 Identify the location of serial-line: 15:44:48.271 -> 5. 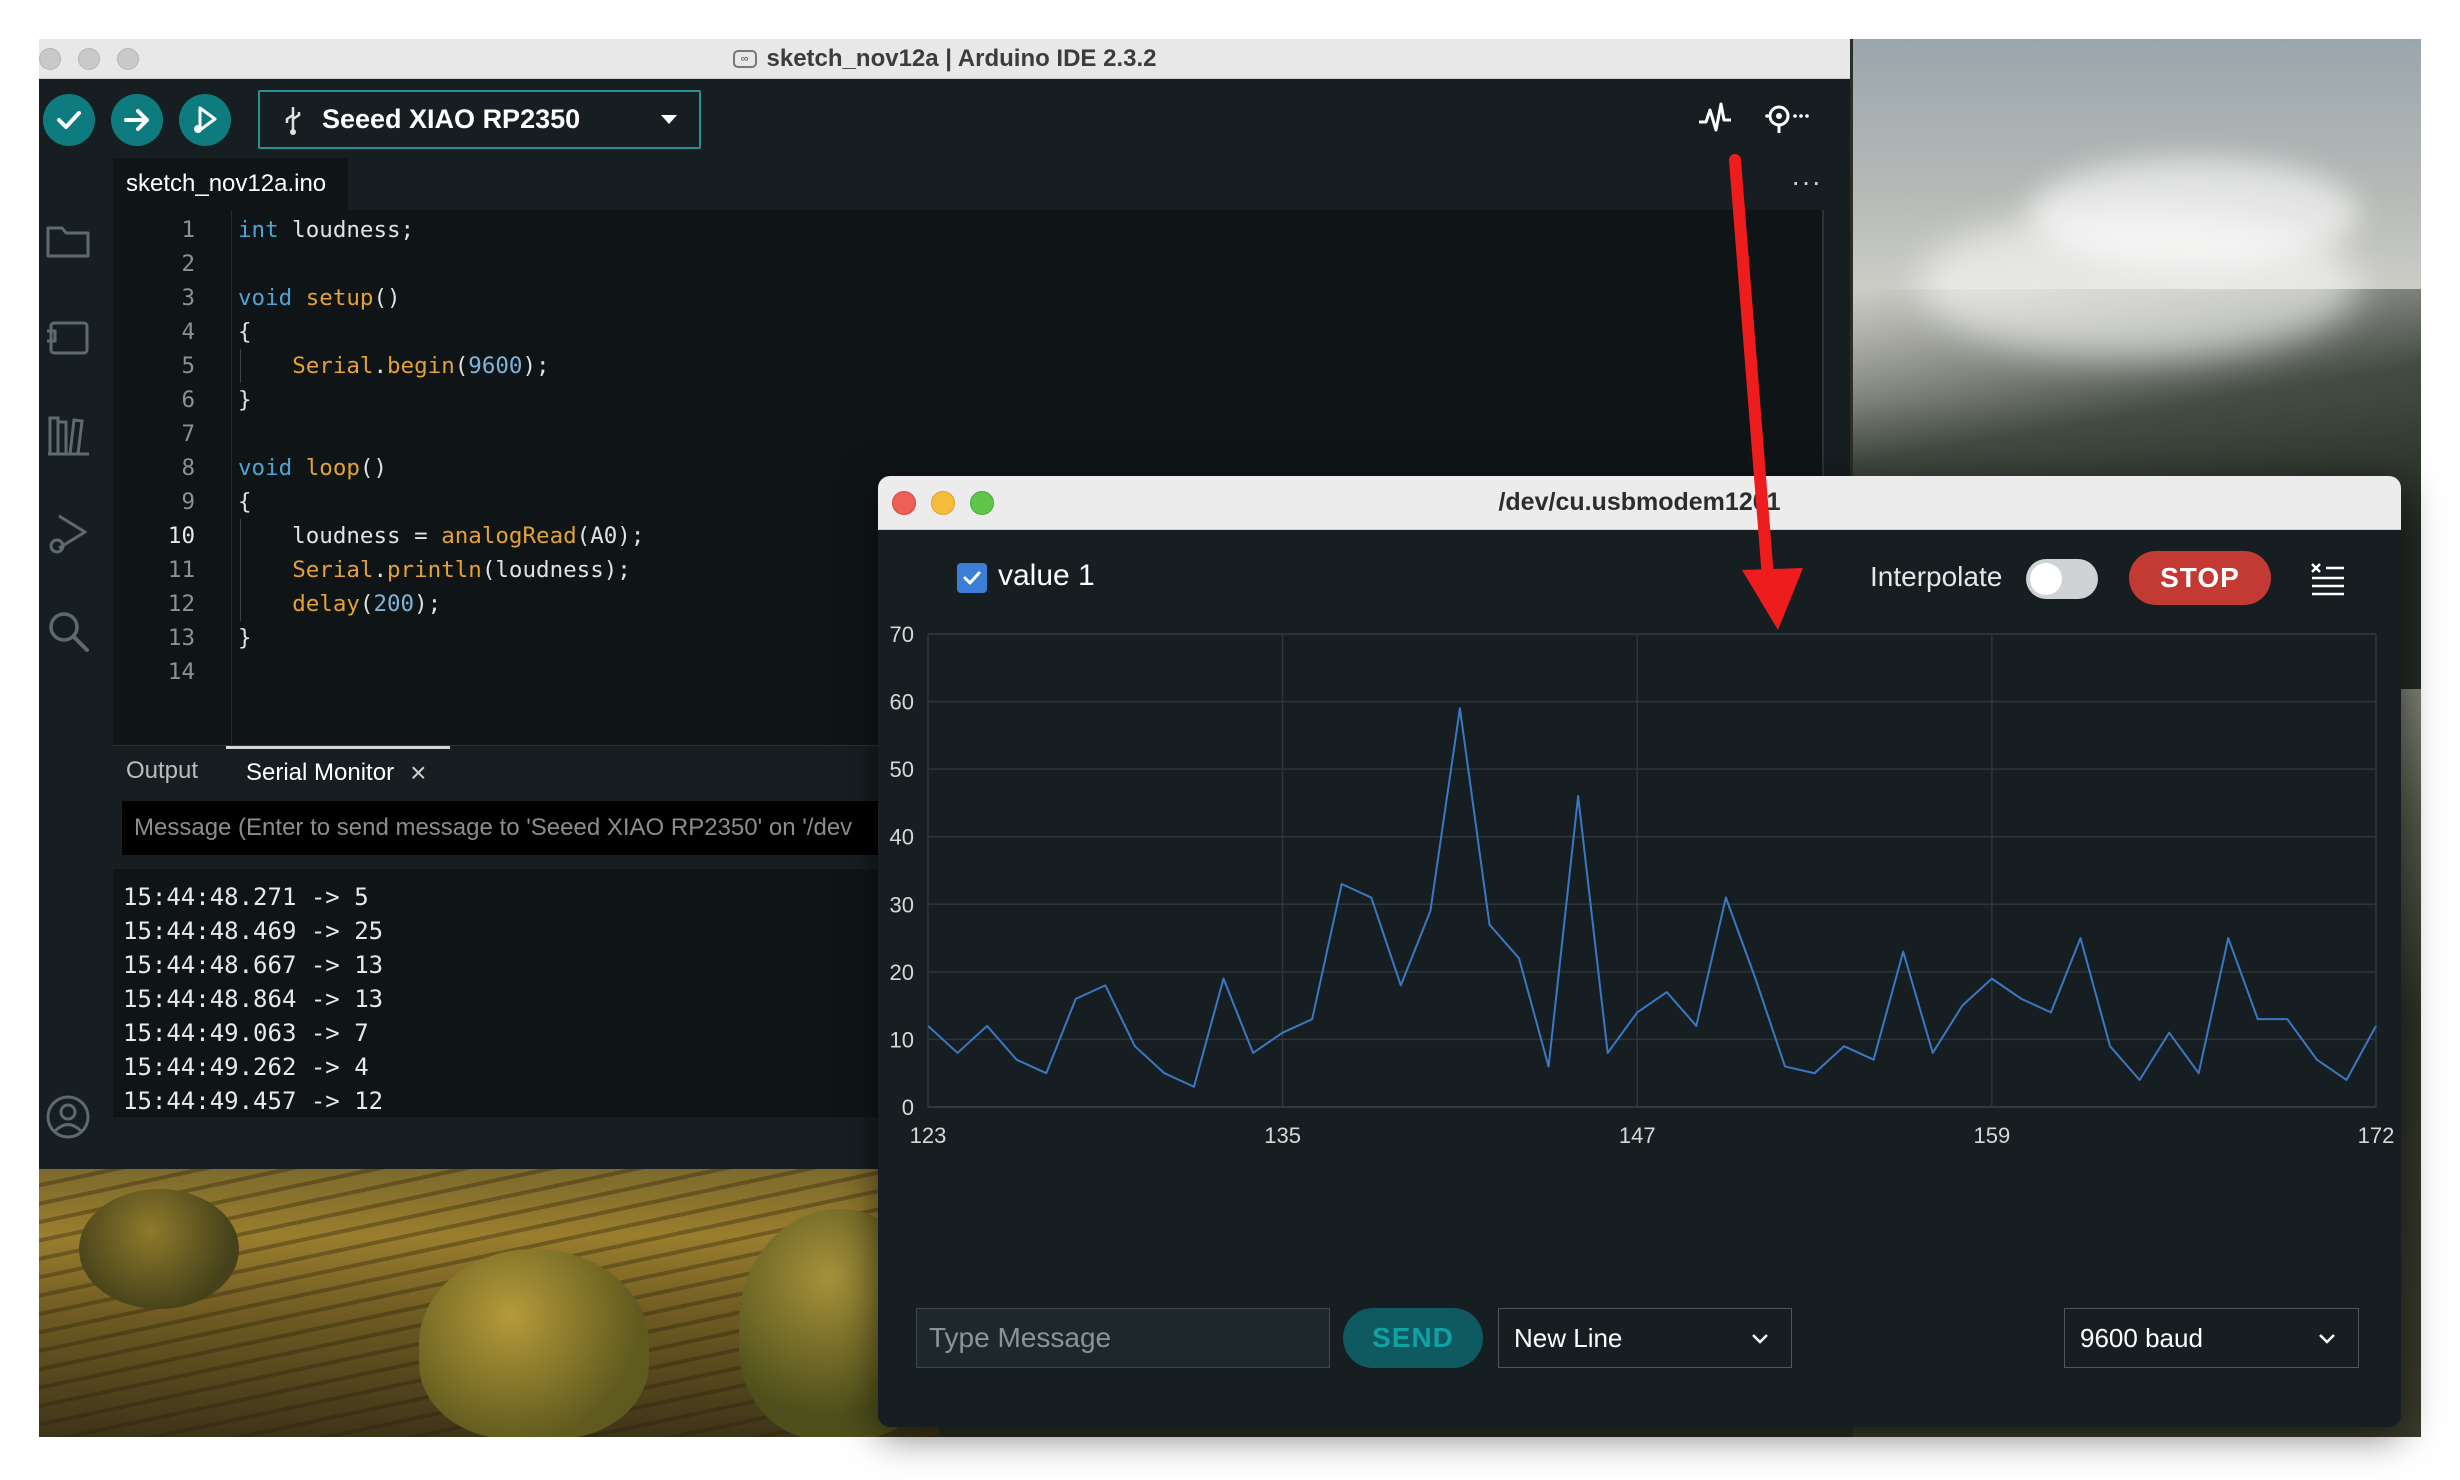
(246, 897).